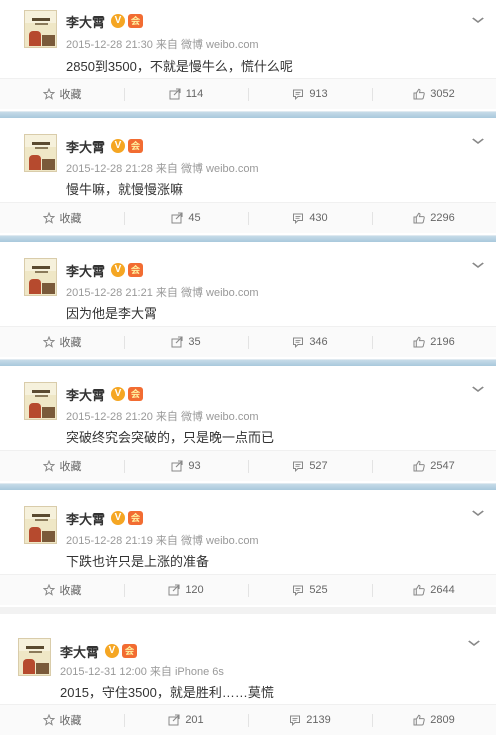 This screenshot has width=496, height=739. Describe the element at coordinates (186, 342) in the screenshot. I see `repost-button: 35` at that location.